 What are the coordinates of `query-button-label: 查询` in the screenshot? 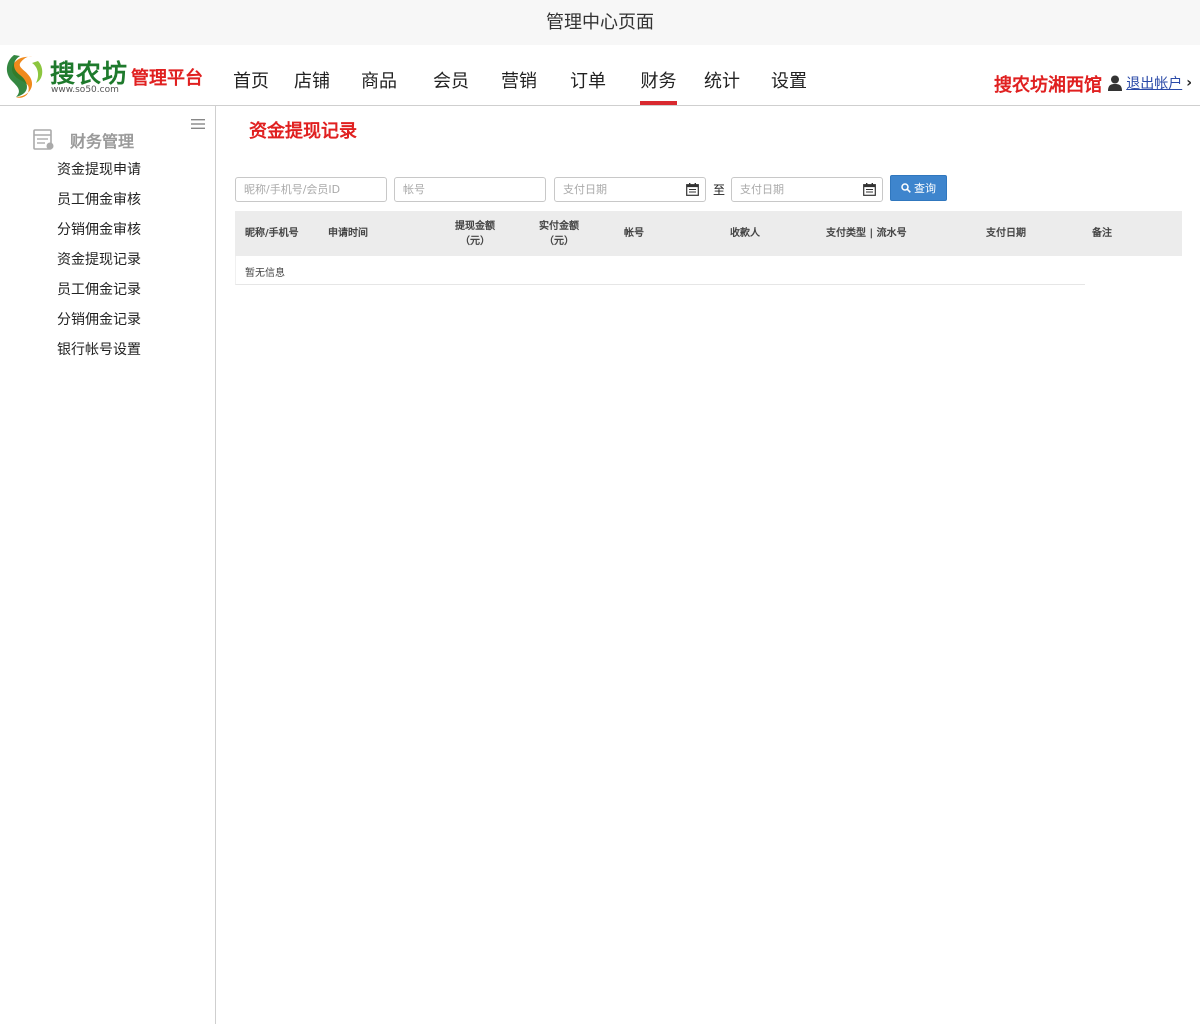 It's located at (925, 188).